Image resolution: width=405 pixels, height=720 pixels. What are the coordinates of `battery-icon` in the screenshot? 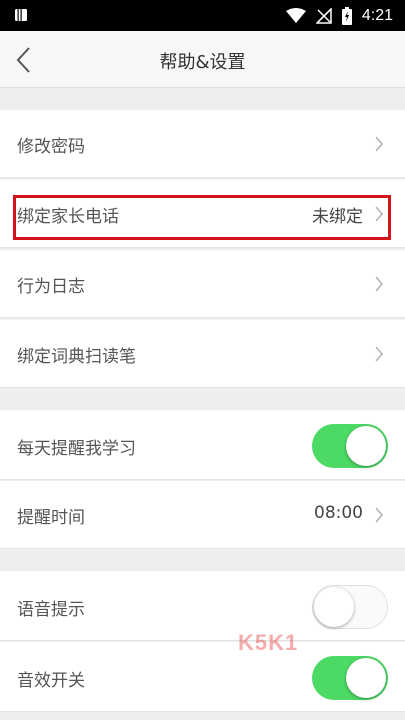 It's located at (346, 16).